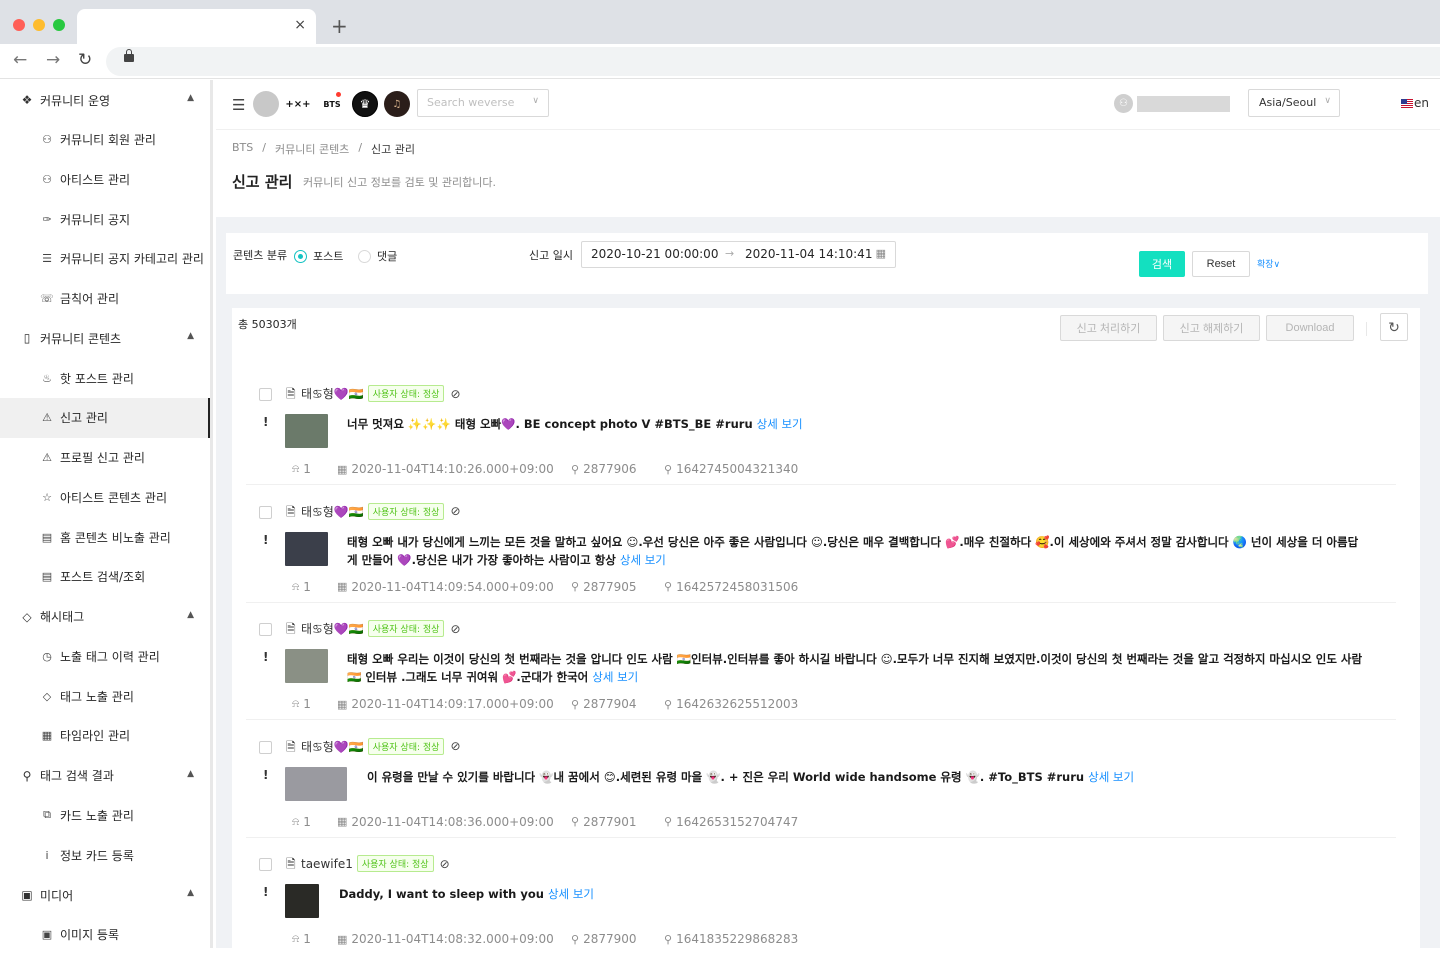  I want to click on sidebar-item: ⅰ 정보 카드 등록, so click(105, 855).